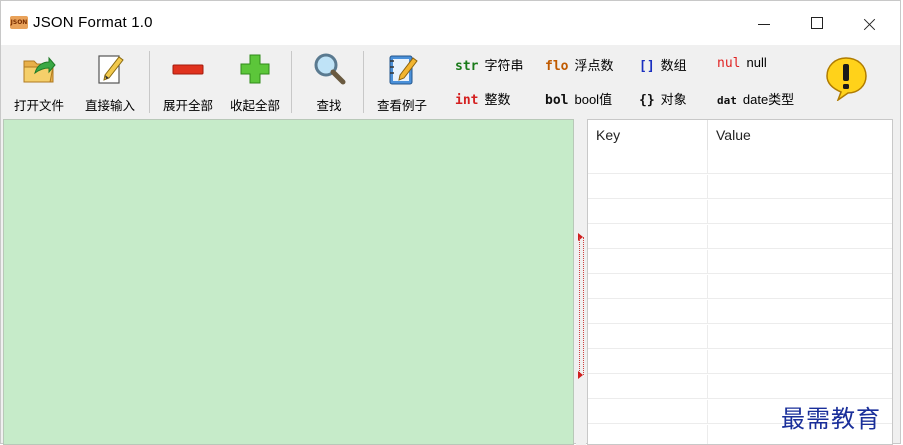 Image resolution: width=903 pixels, height=445 pixels. Describe the element at coordinates (187, 105) in the screenshot. I see `expand-all-label: 展开全部` at that location.